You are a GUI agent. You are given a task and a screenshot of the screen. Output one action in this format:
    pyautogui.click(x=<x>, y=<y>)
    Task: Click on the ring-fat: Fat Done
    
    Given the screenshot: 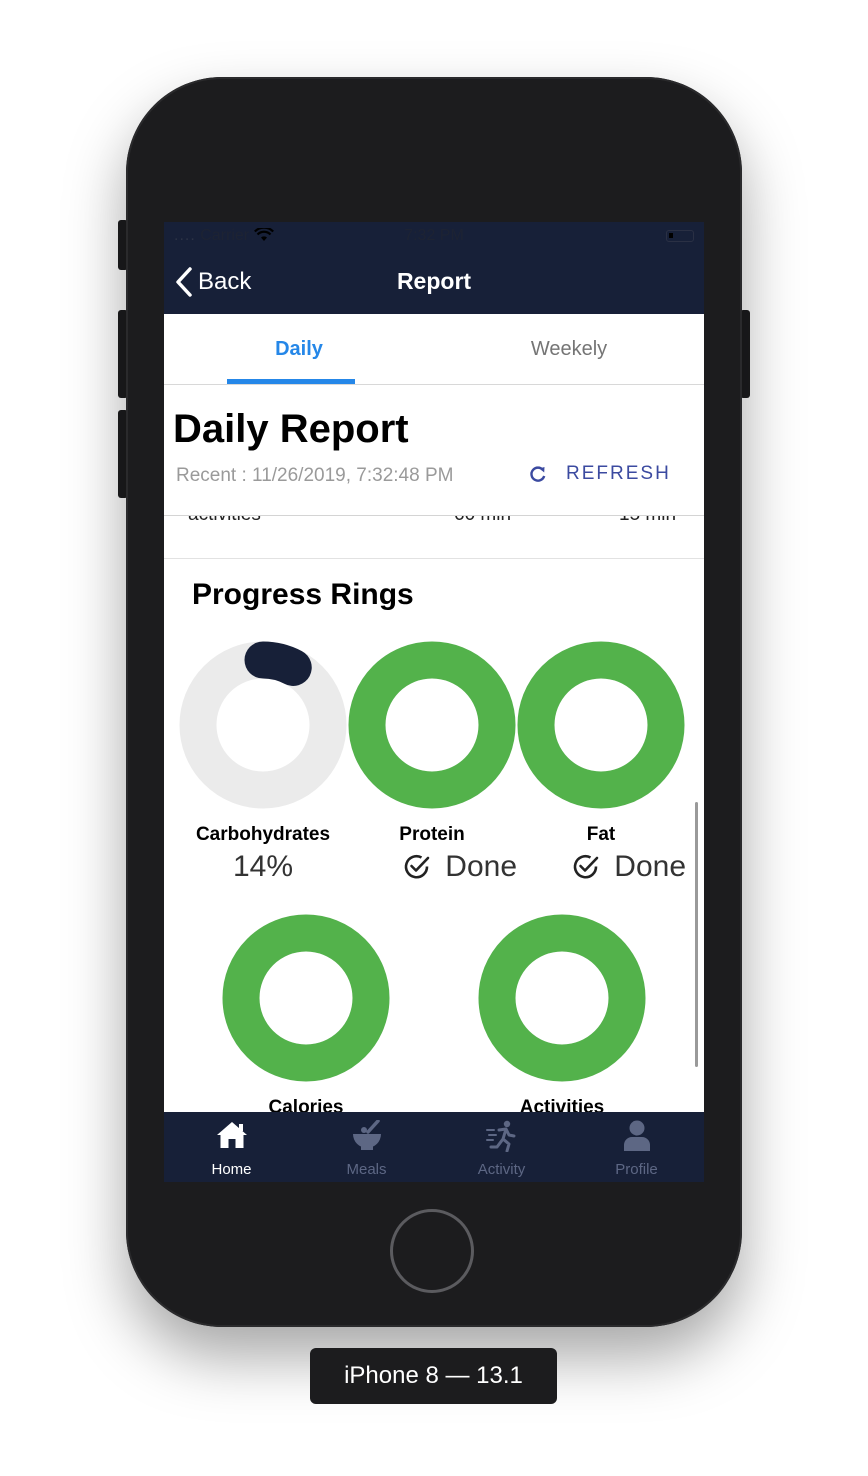 What is the action you would take?
    pyautogui.click(x=601, y=762)
    